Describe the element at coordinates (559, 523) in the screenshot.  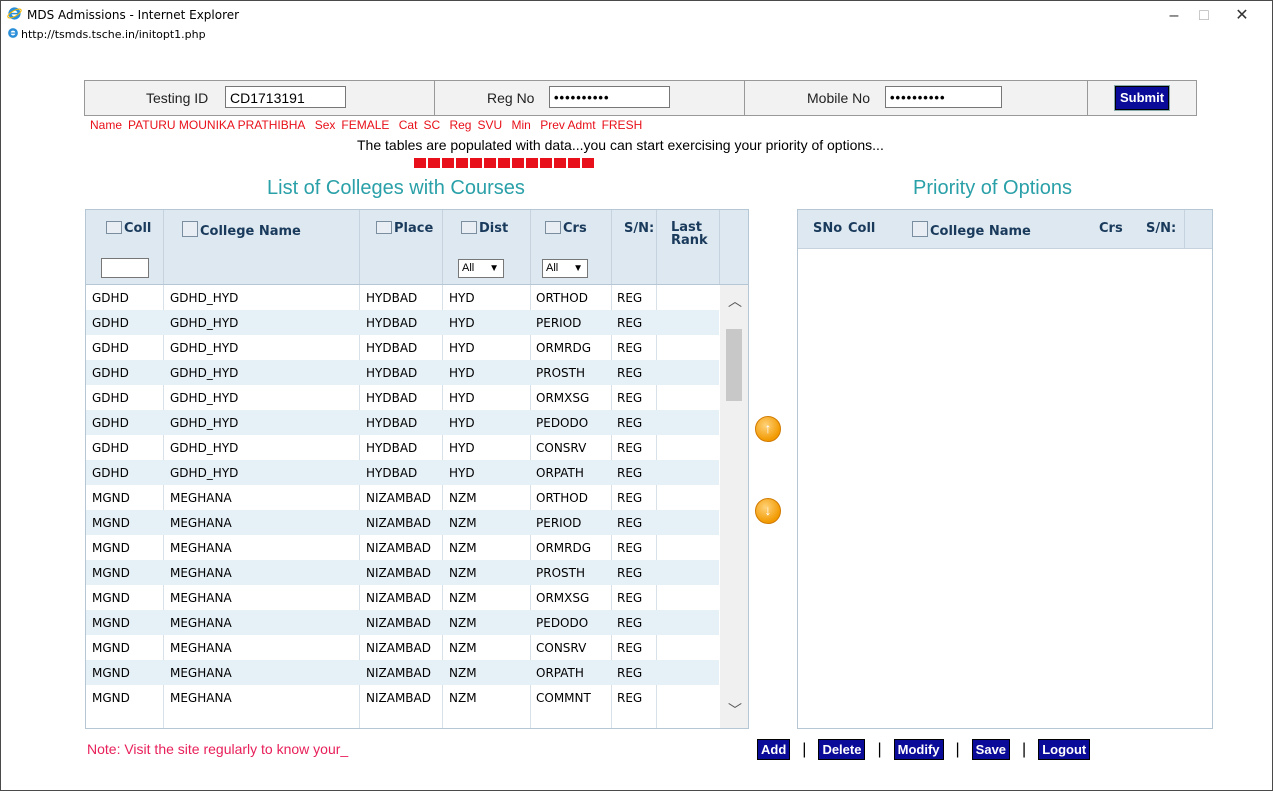
I see `crs-cell: PERIOD` at that location.